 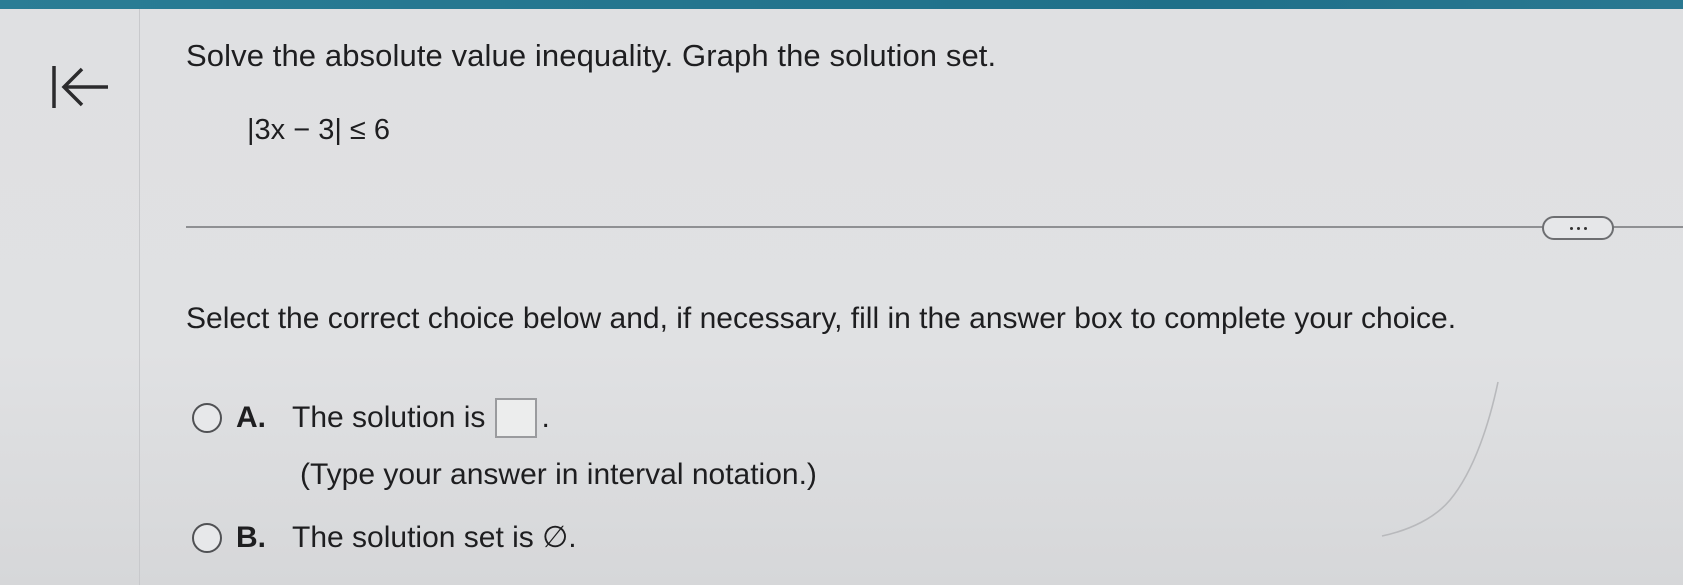 What do you see at coordinates (389, 417) in the screenshot?
I see `choice-a-text: The solution is` at bounding box center [389, 417].